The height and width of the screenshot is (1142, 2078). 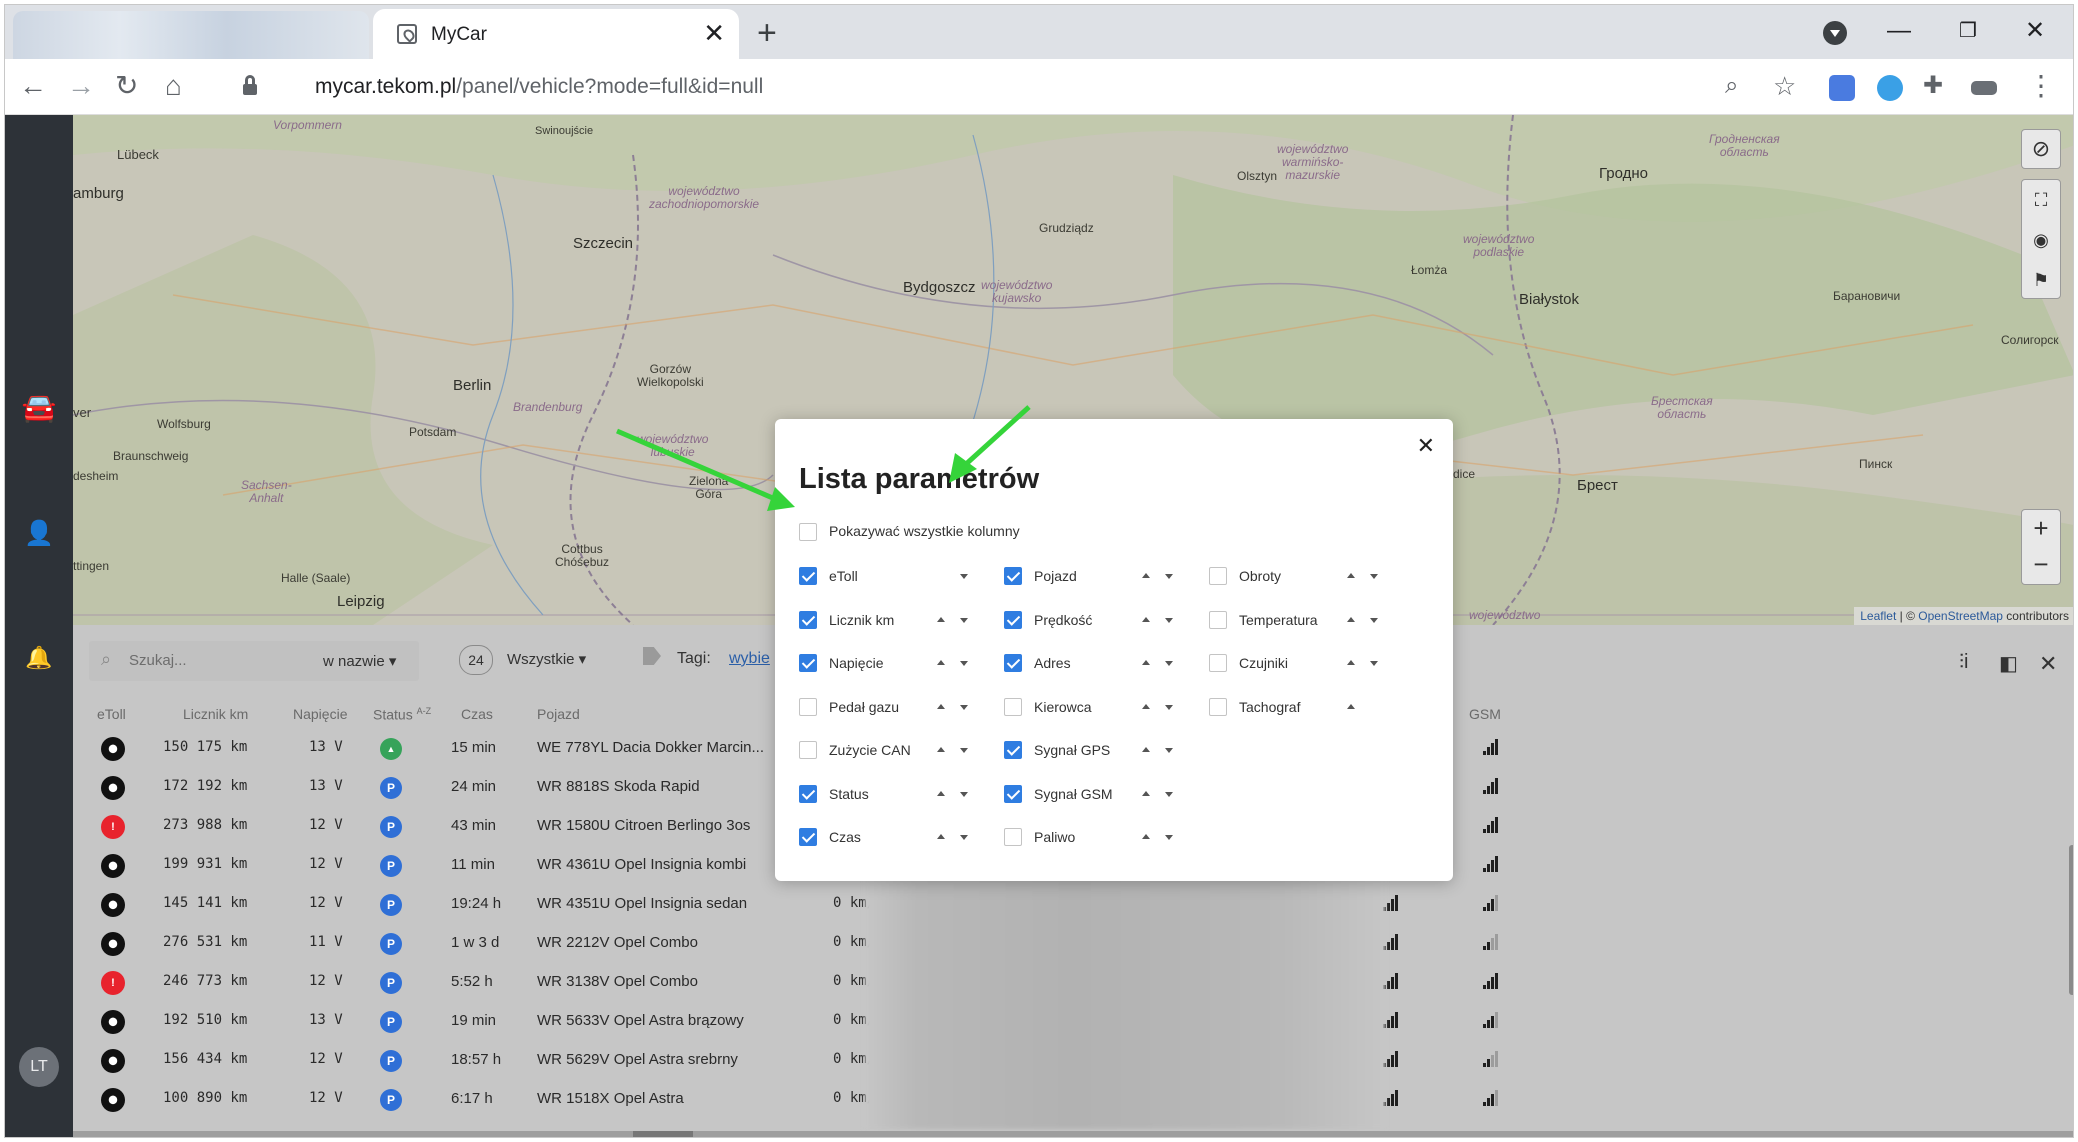 I want to click on column-settings-icon: ⫶i, so click(x=1963, y=662).